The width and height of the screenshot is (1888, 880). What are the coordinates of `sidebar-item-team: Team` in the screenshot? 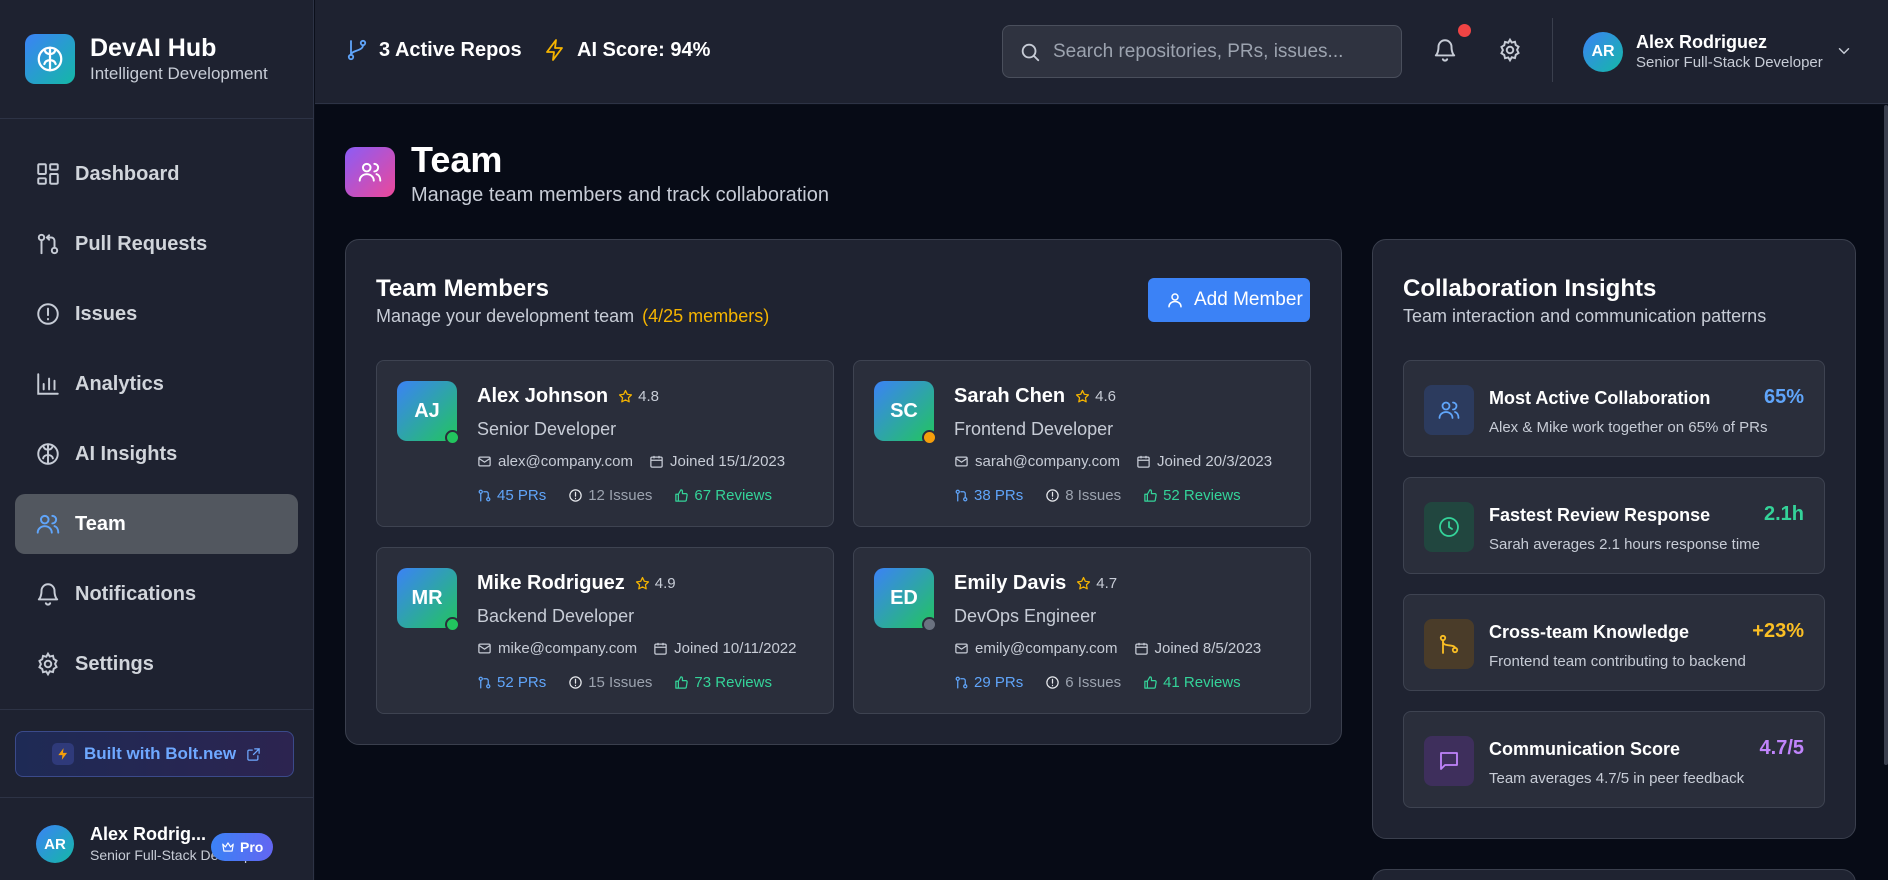 It's located at (156, 524).